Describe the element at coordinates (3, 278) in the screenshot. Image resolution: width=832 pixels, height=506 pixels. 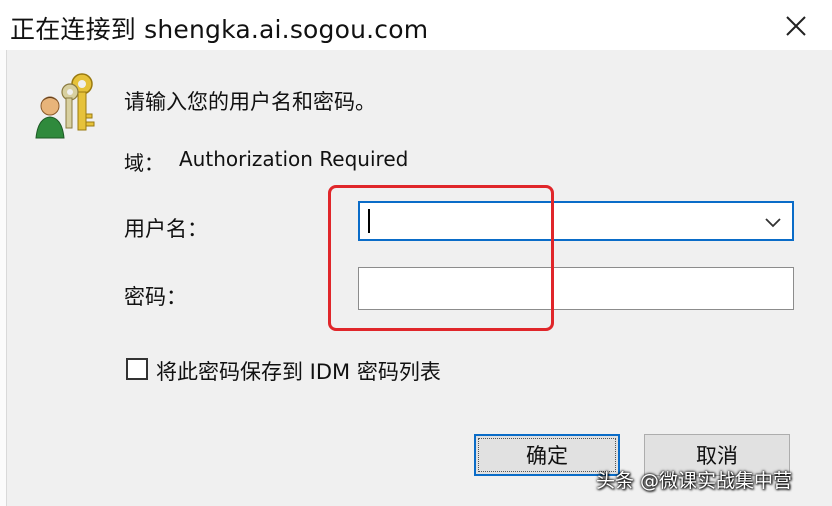
I see `window-left-edge` at that location.